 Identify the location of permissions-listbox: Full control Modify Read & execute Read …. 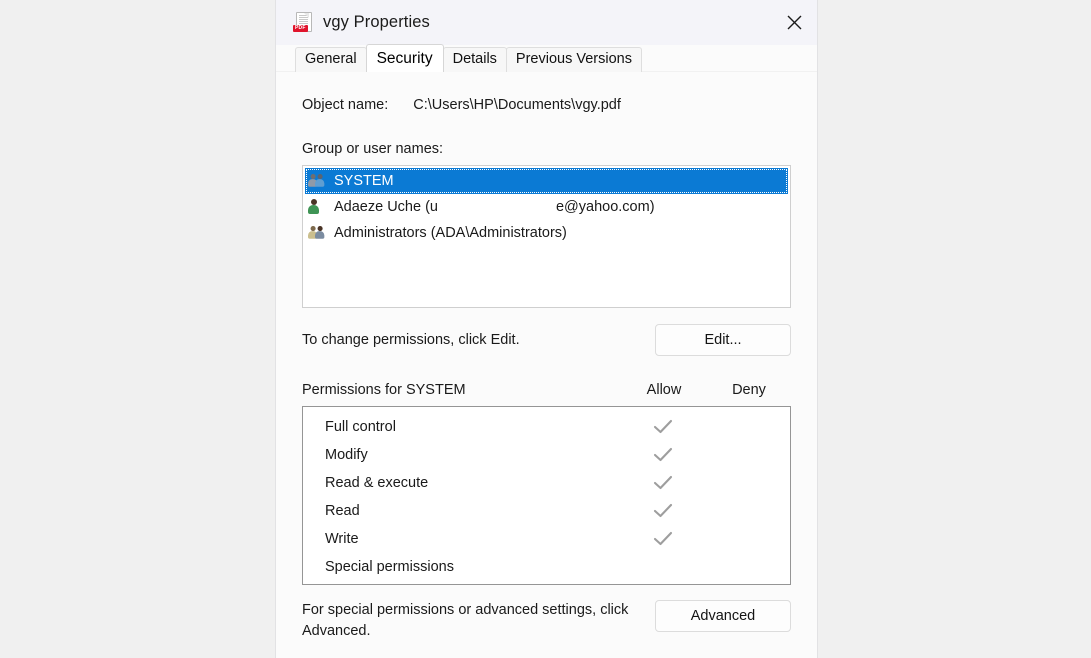
(546, 495).